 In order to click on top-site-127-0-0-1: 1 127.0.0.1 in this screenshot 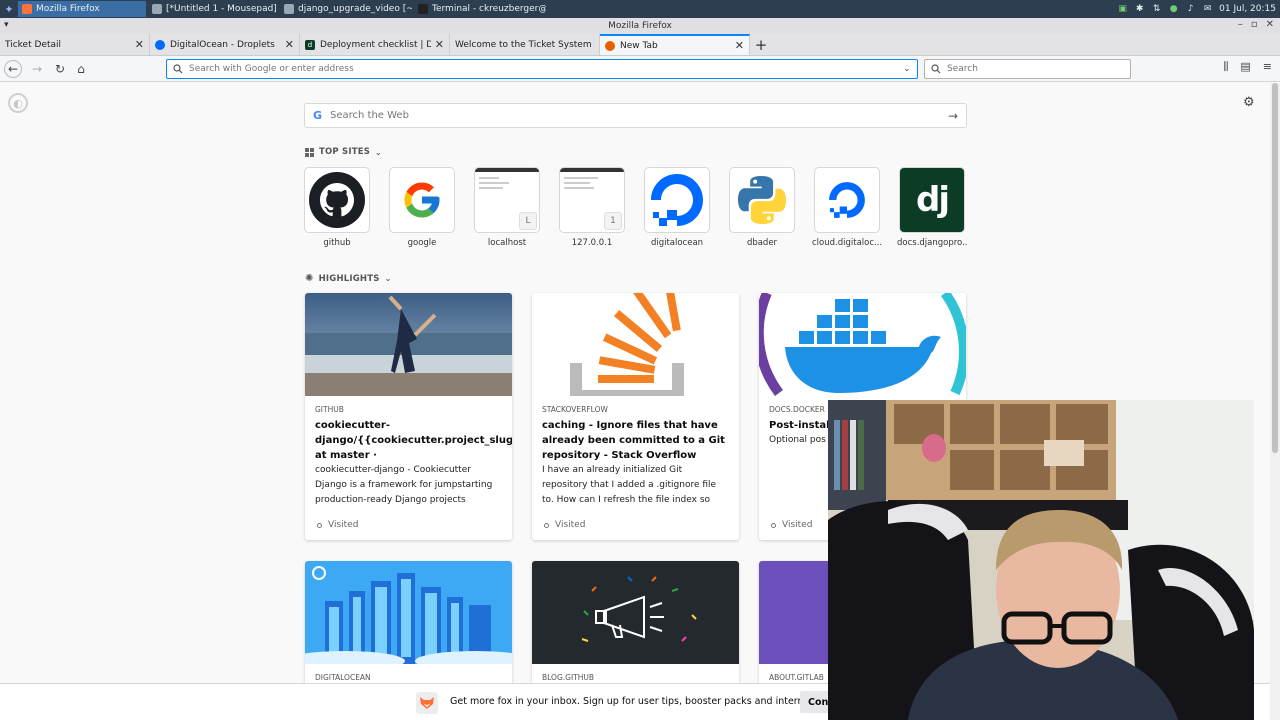, I will do `click(592, 208)`.